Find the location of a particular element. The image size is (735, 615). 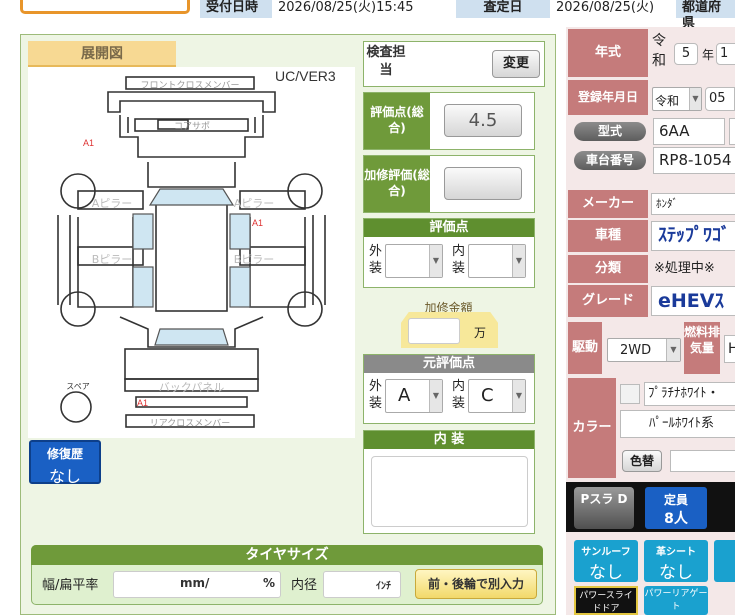

left-front-window is located at coordinates (143, 231).